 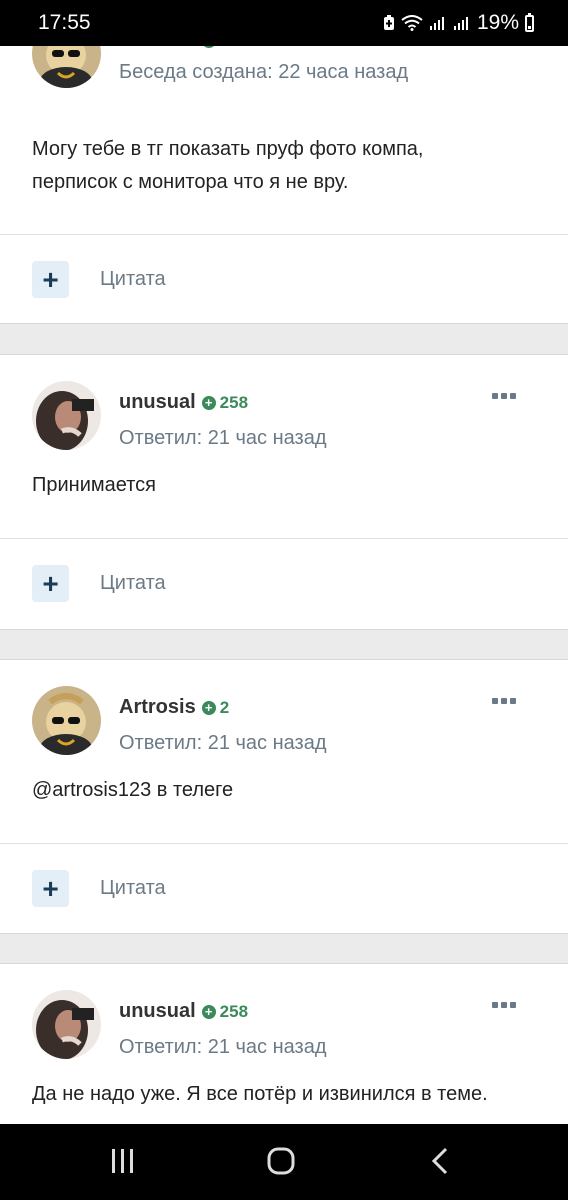 I want to click on battery-saver-icon, so click(x=388, y=22).